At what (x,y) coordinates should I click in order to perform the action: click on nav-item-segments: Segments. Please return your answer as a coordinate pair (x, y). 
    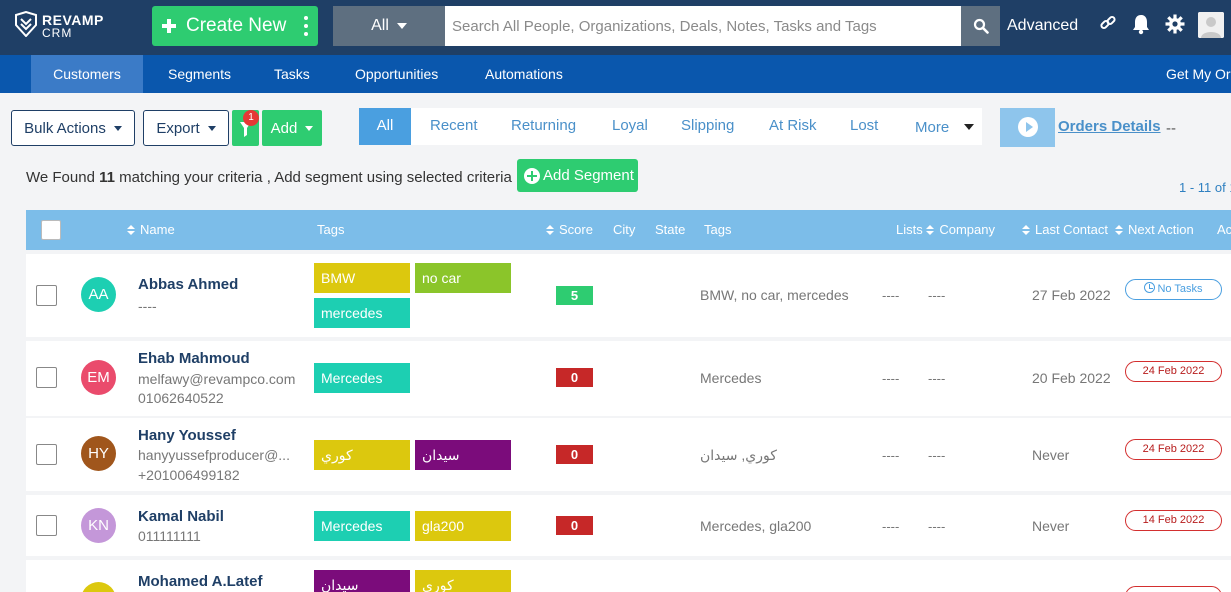
    Looking at the image, I should click on (199, 74).